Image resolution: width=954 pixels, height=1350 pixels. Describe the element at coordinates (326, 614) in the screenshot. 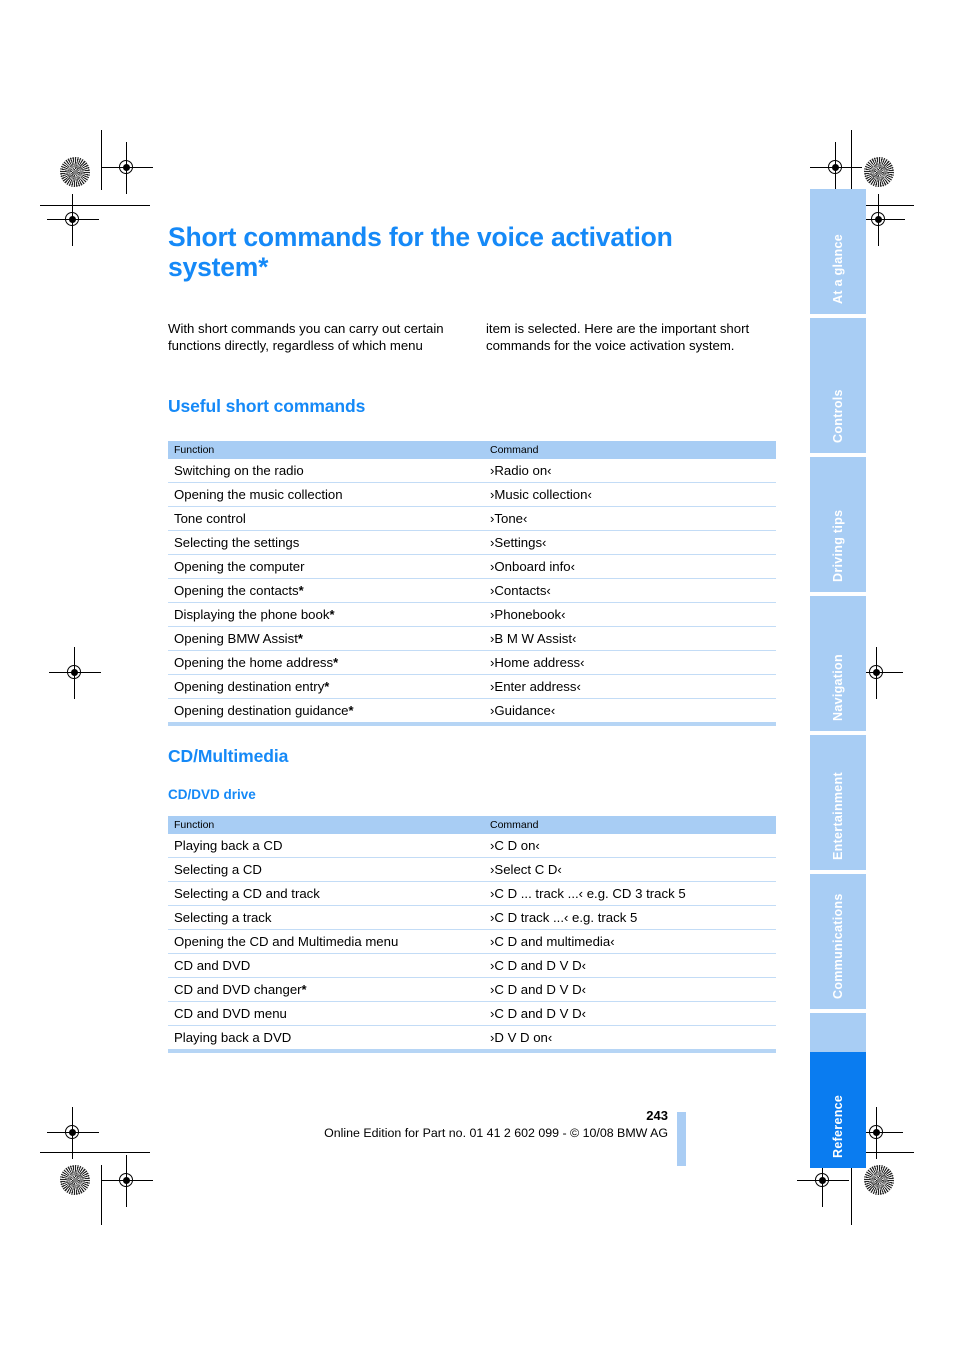

I see `cell-function: Displaying the phone book*` at that location.